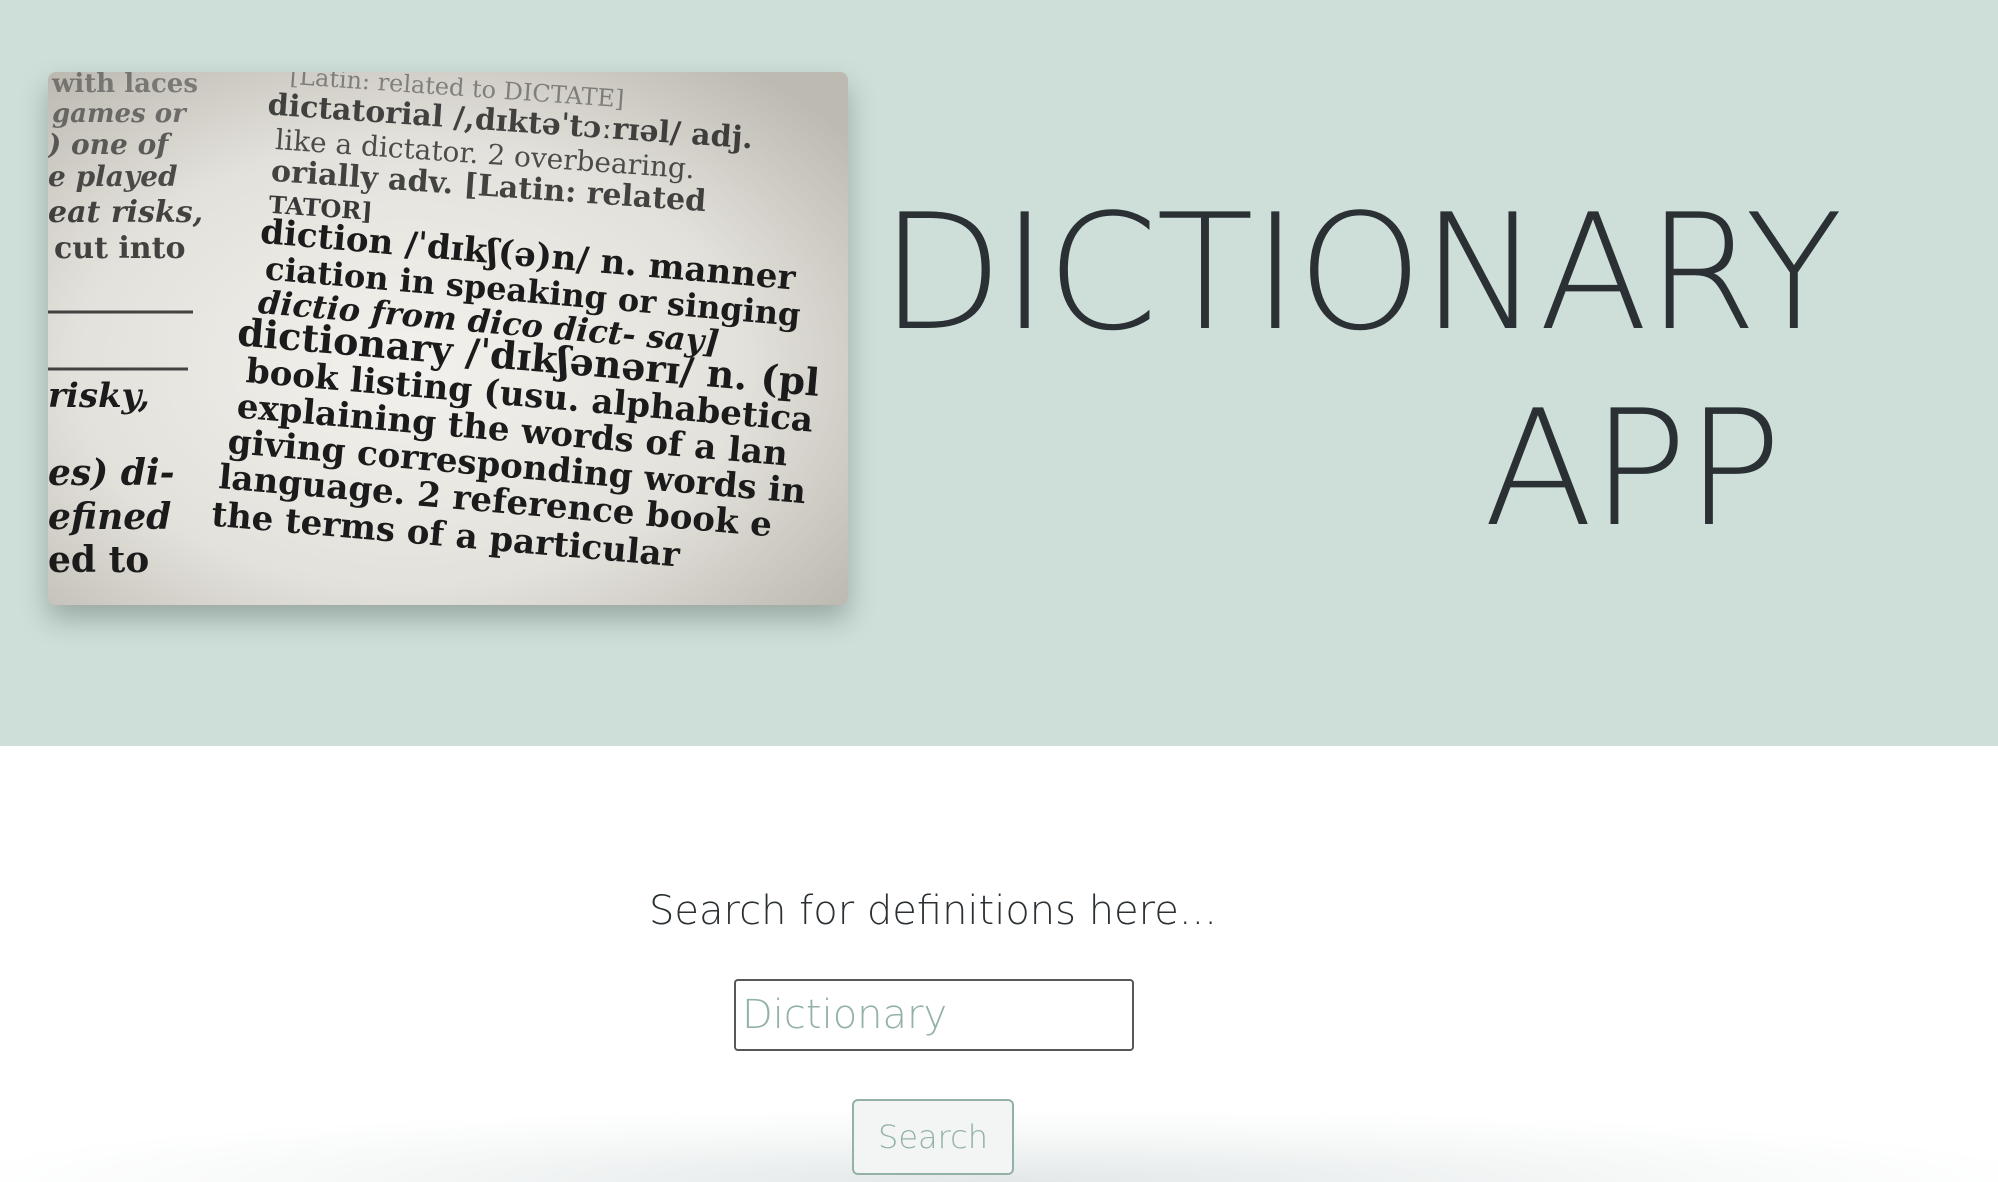 Image resolution: width=1998 pixels, height=1182 pixels. I want to click on photo-line: ed to, so click(98, 560).